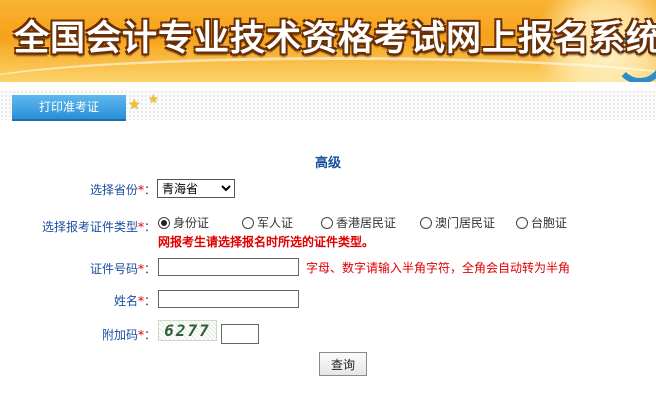 The image size is (656, 403). I want to click on captcha-input, so click(240, 334).